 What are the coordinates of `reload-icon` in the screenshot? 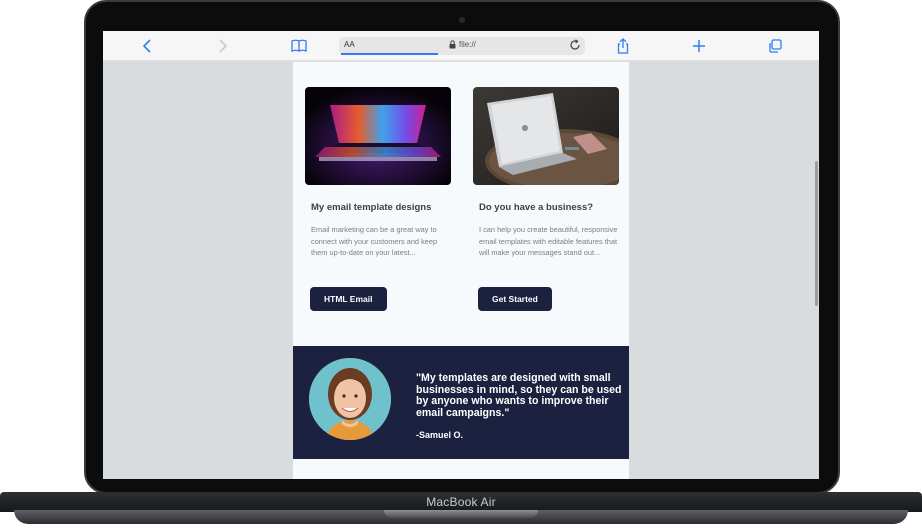 It's located at (575, 45).